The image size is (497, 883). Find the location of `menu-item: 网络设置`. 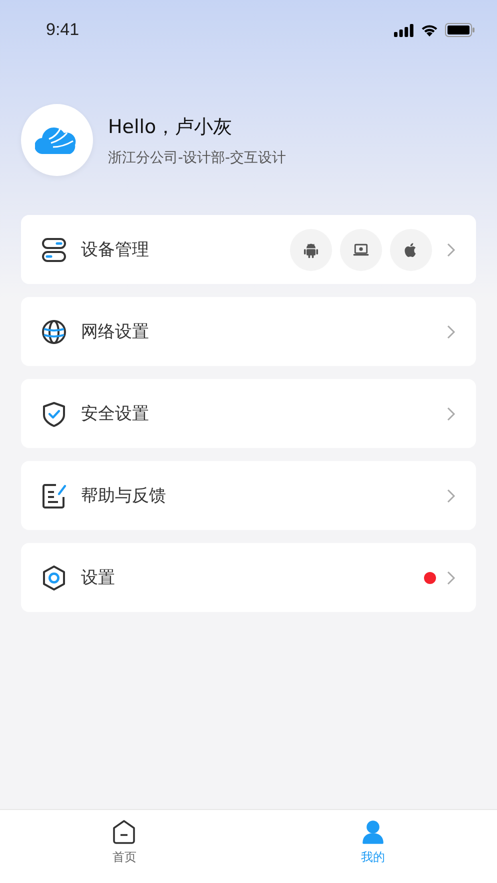

menu-item: 网络设置 is located at coordinates (248, 331).